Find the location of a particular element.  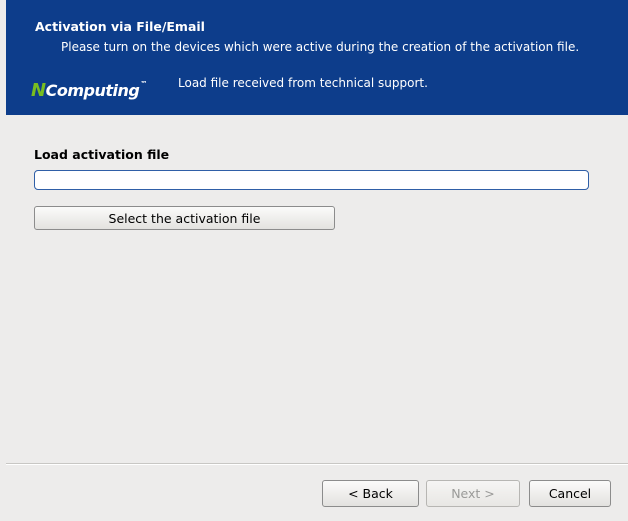

back-button: < Back is located at coordinates (370, 493).